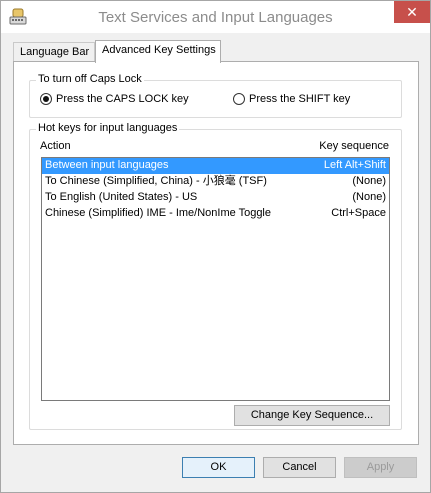  I want to click on row-action: To English (United States) - US, so click(121, 197).